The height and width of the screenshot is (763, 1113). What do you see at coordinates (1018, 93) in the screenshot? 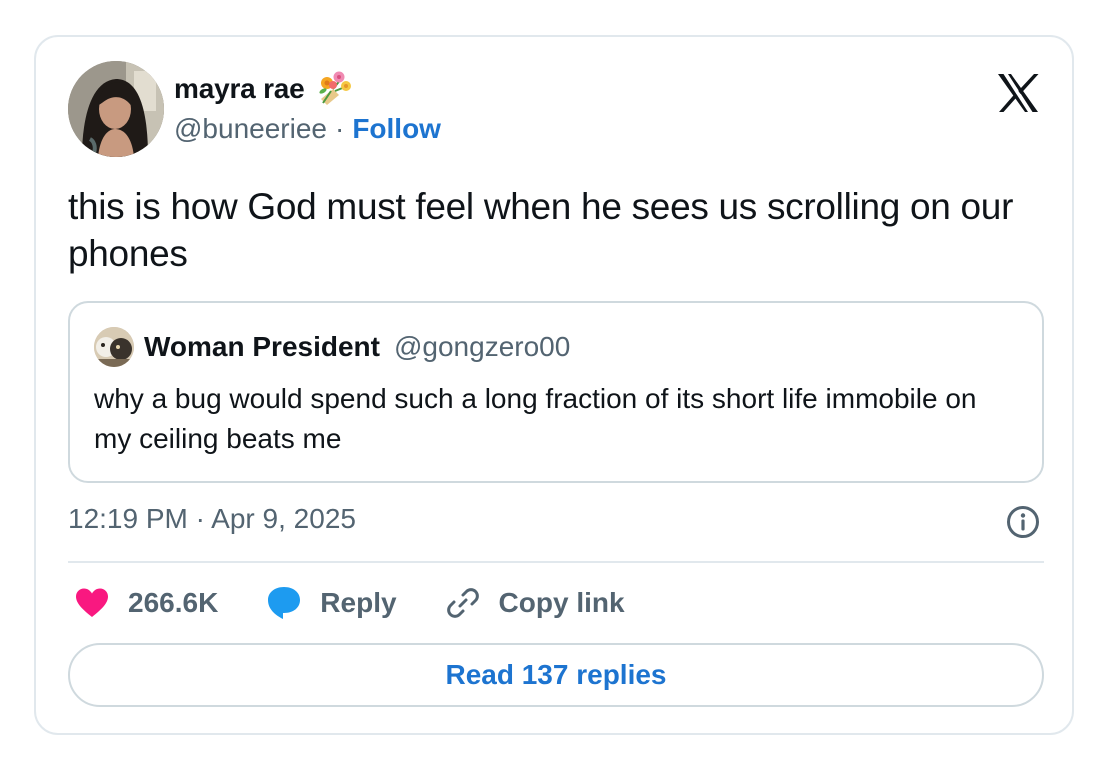
I see `x-logo-icon` at bounding box center [1018, 93].